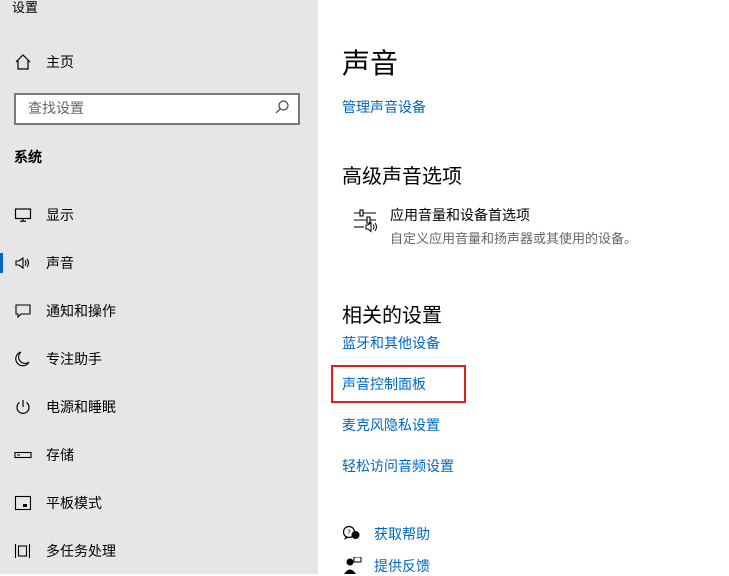  What do you see at coordinates (391, 343) in the screenshot?
I see `bluetooth-devices-link: 蓝牙和其他设备` at bounding box center [391, 343].